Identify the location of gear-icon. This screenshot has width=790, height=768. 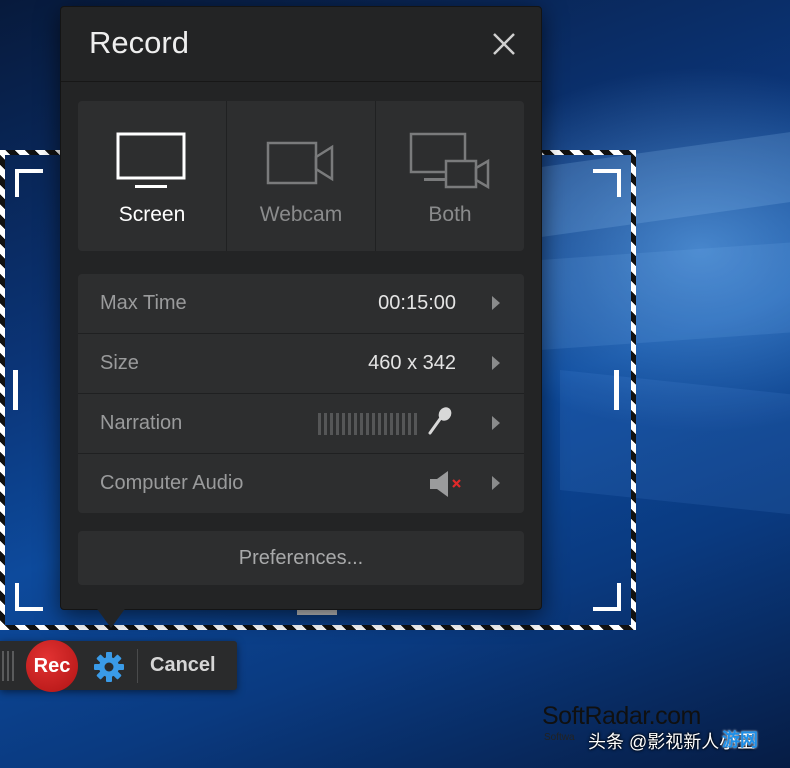
(109, 667).